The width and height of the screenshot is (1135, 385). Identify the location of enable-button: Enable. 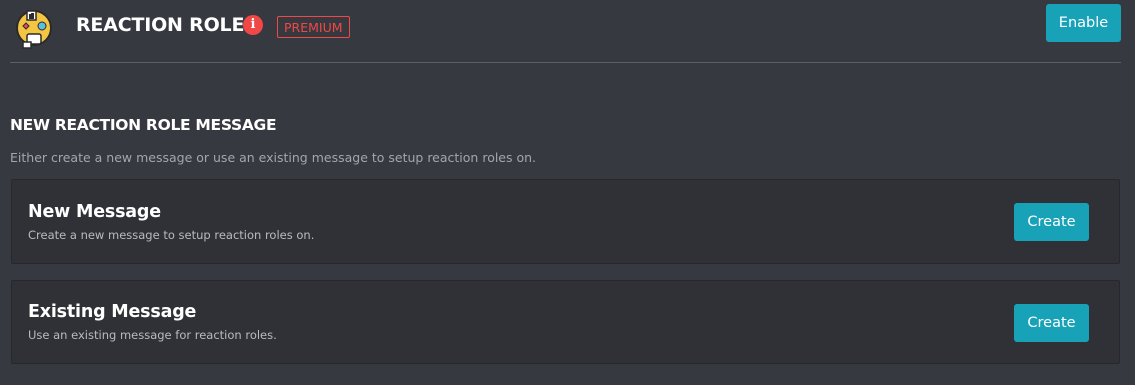
(1083, 23).